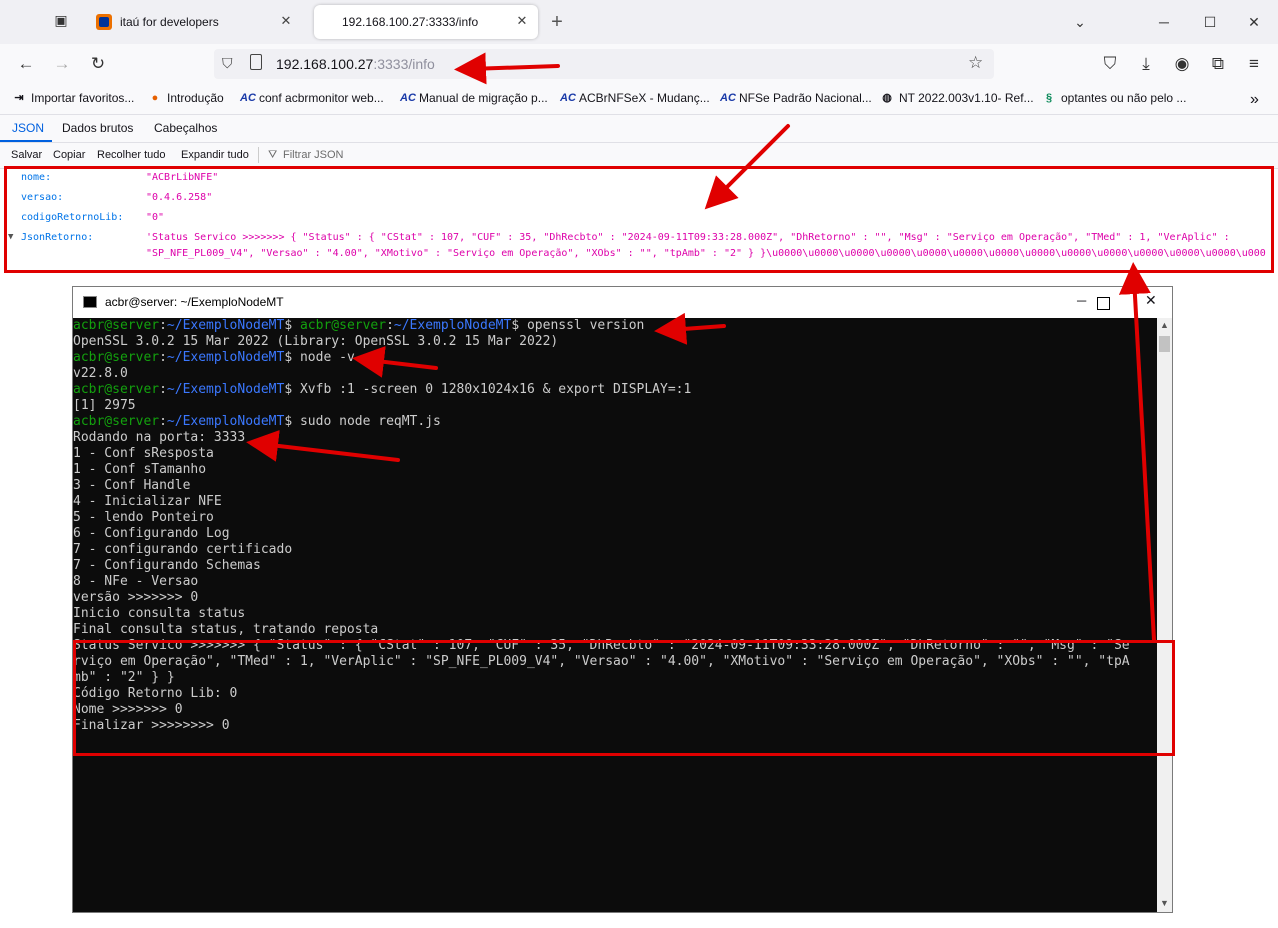 Image resolution: width=1278 pixels, height=928 pixels. What do you see at coordinates (690, 328) in the screenshot?
I see `arrow-to-openssl` at bounding box center [690, 328].